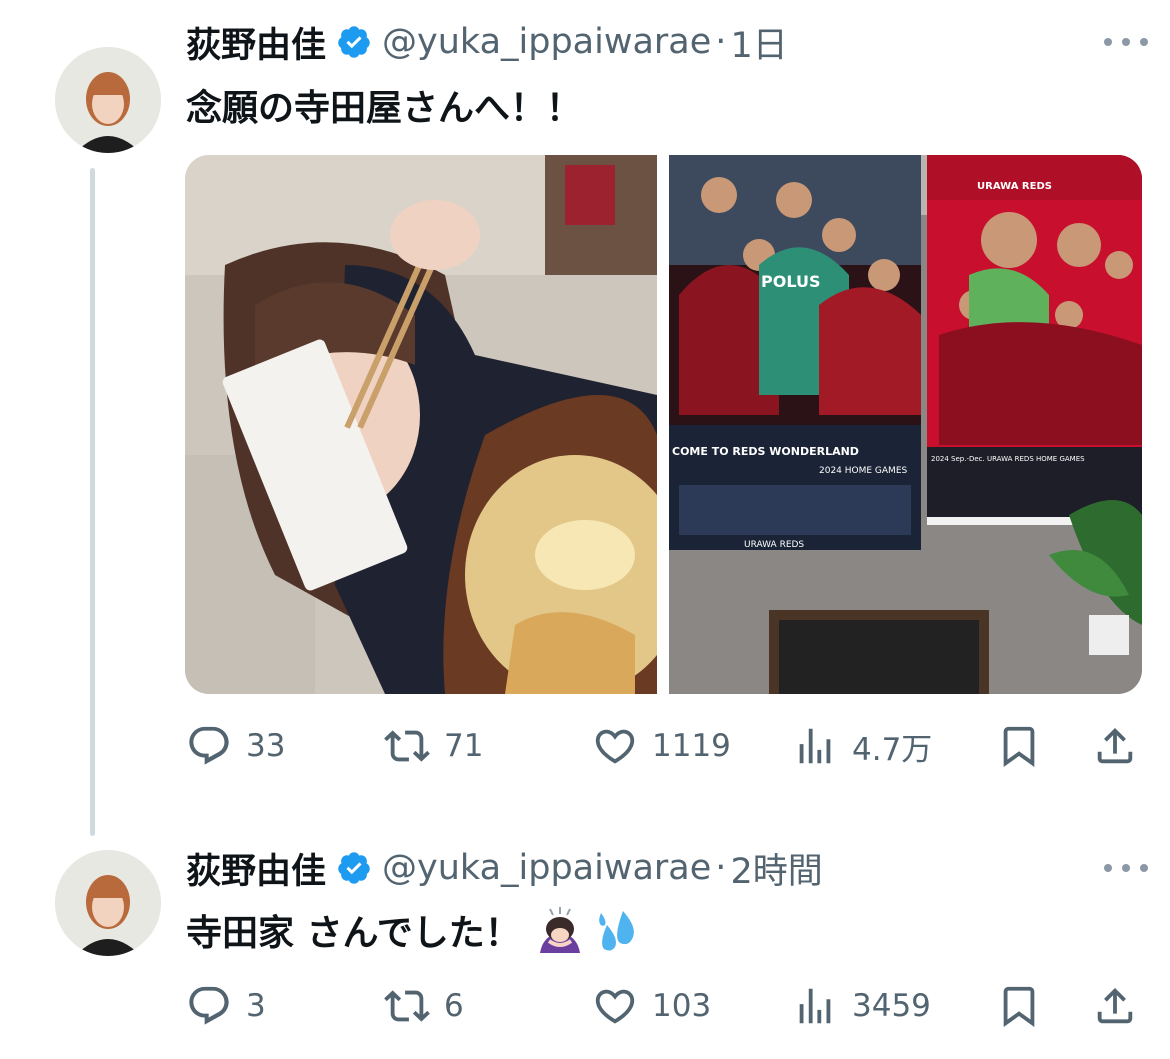 The height and width of the screenshot is (1059, 1170). What do you see at coordinates (776, 868) in the screenshot?
I see `tweet-timestamp: 2時間` at bounding box center [776, 868].